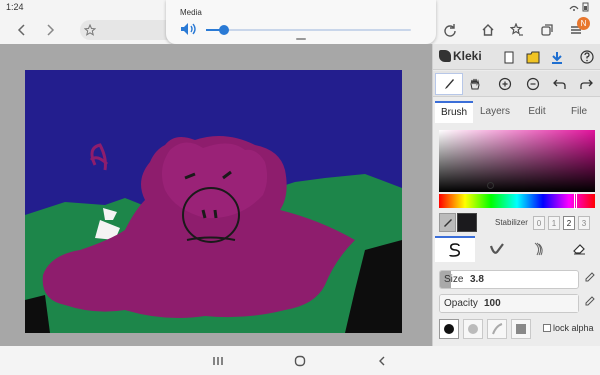 This screenshot has width=600, height=375. I want to click on home-button, so click(488, 30).